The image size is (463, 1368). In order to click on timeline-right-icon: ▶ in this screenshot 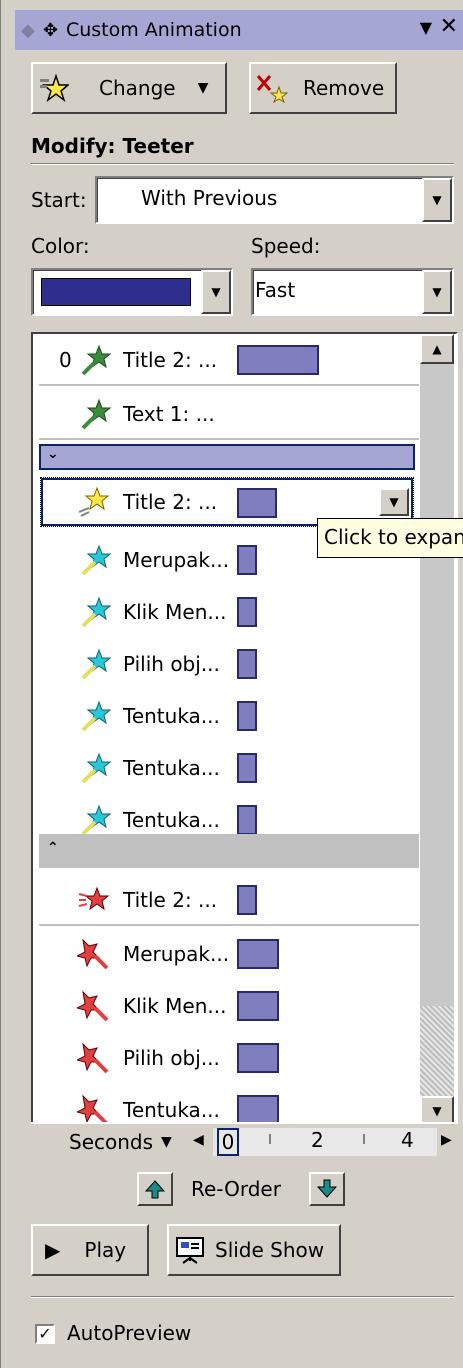, I will do `click(446, 1140)`.